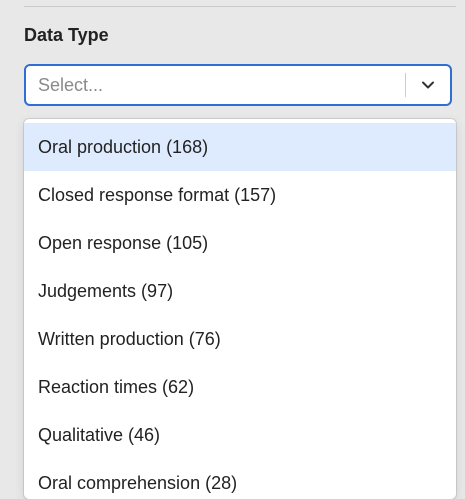 This screenshot has height=499, width=465. I want to click on option-oral-production: Oral production (168), so click(240, 147).